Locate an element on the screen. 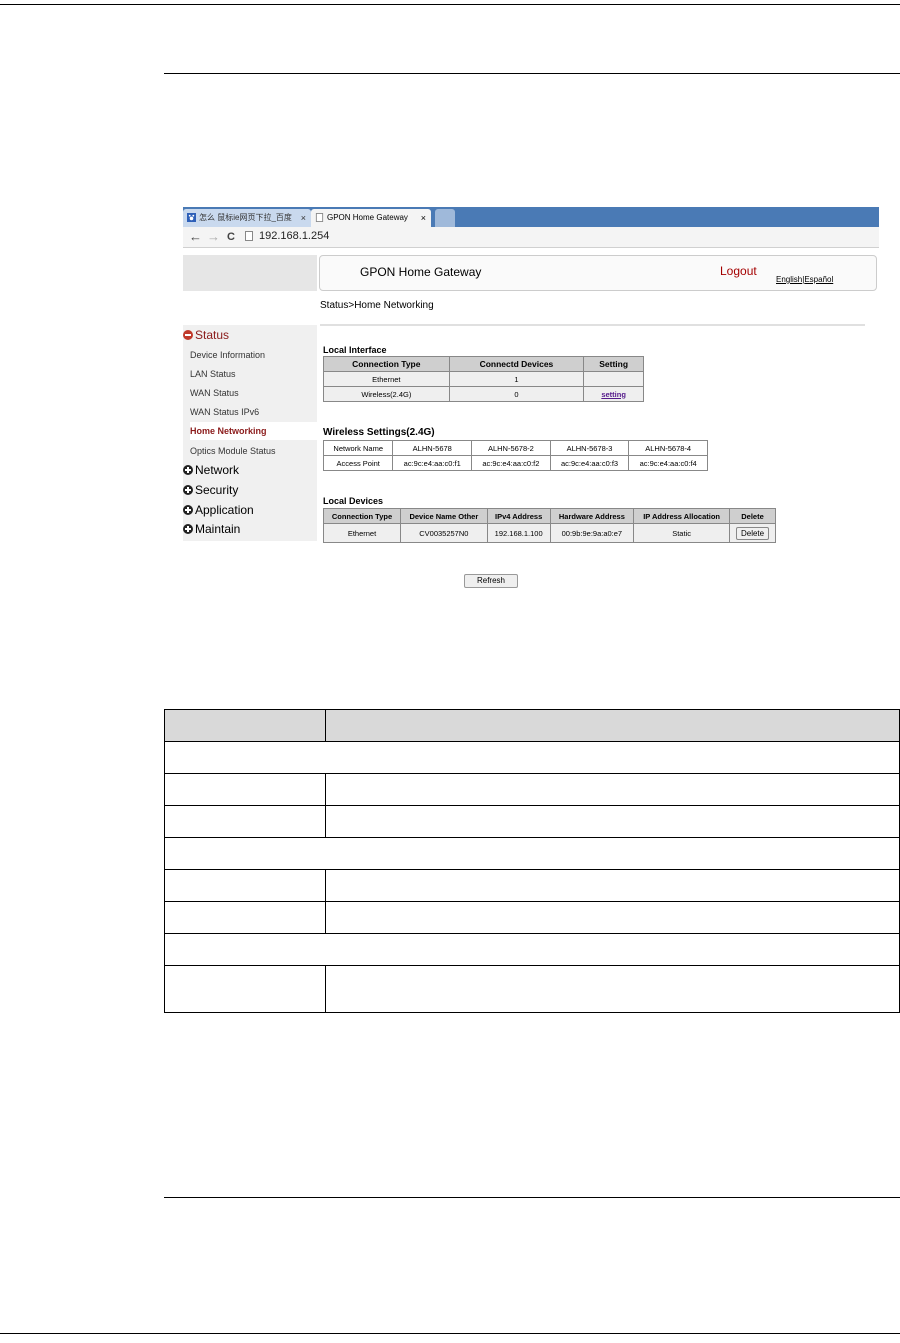 The image size is (900, 1343). local-interface-title: Local Interface is located at coordinates (355, 350).